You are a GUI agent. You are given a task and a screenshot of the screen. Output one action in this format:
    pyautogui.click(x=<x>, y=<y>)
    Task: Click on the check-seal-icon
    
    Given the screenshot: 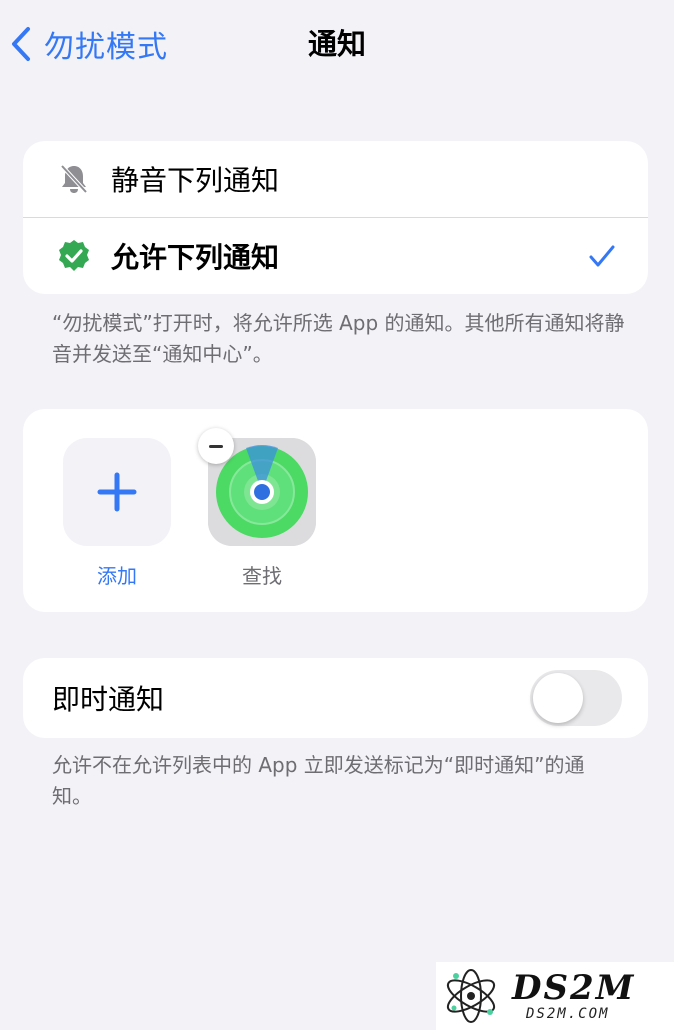 What is the action you would take?
    pyautogui.click(x=74, y=255)
    